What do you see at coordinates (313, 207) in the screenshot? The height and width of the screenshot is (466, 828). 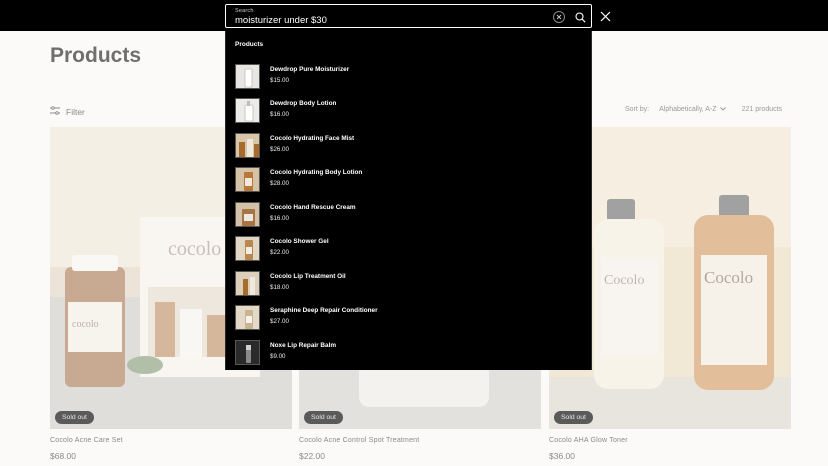 I see `result-name: Cocolo Hand Rescue Cream` at bounding box center [313, 207].